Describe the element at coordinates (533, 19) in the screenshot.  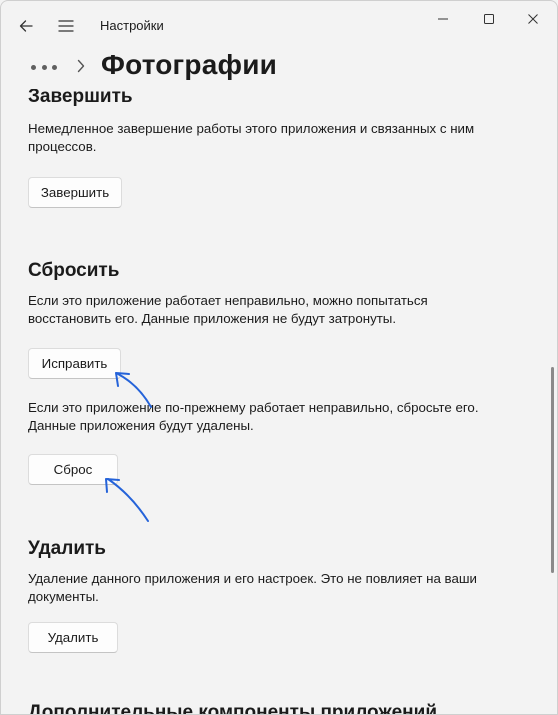
I see `close-icon` at that location.